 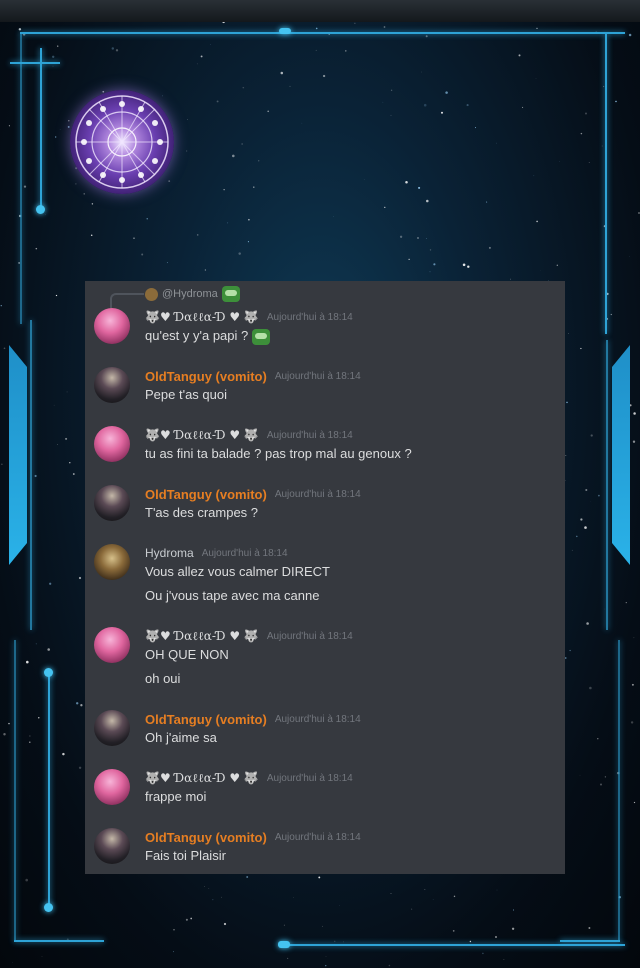 I want to click on reply-avatar, so click(x=151, y=294).